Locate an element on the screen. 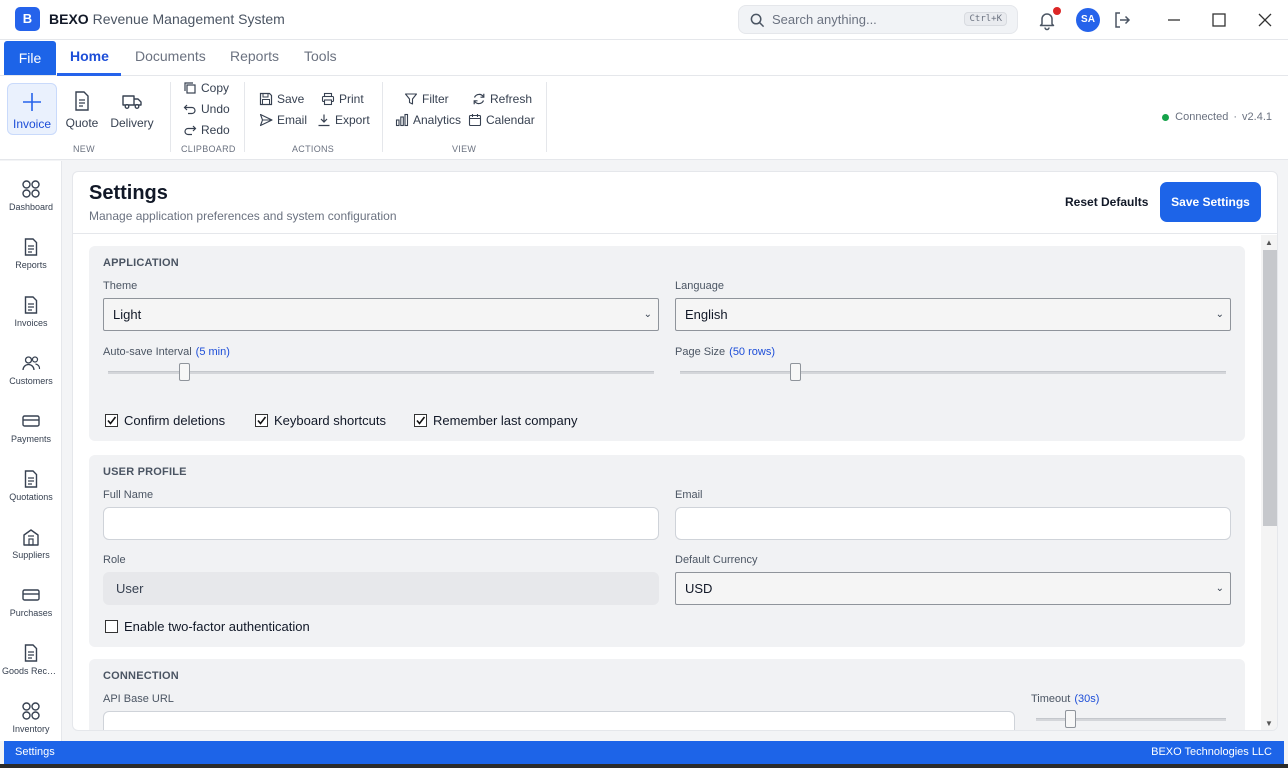 Image resolution: width=1288 pixels, height=768 pixels. reset-defaults-button: Reset Defaults is located at coordinates (1106, 202).